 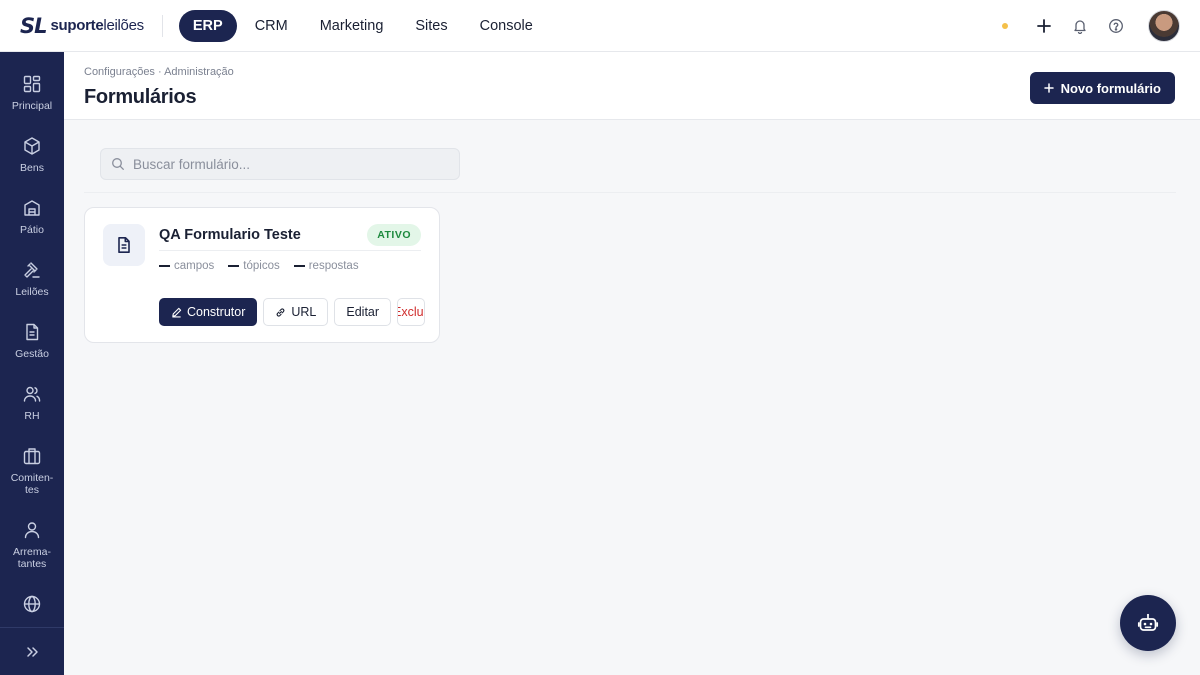 I want to click on sidebar-item-arrematantes: Arrema- tantes, so click(x=32, y=545).